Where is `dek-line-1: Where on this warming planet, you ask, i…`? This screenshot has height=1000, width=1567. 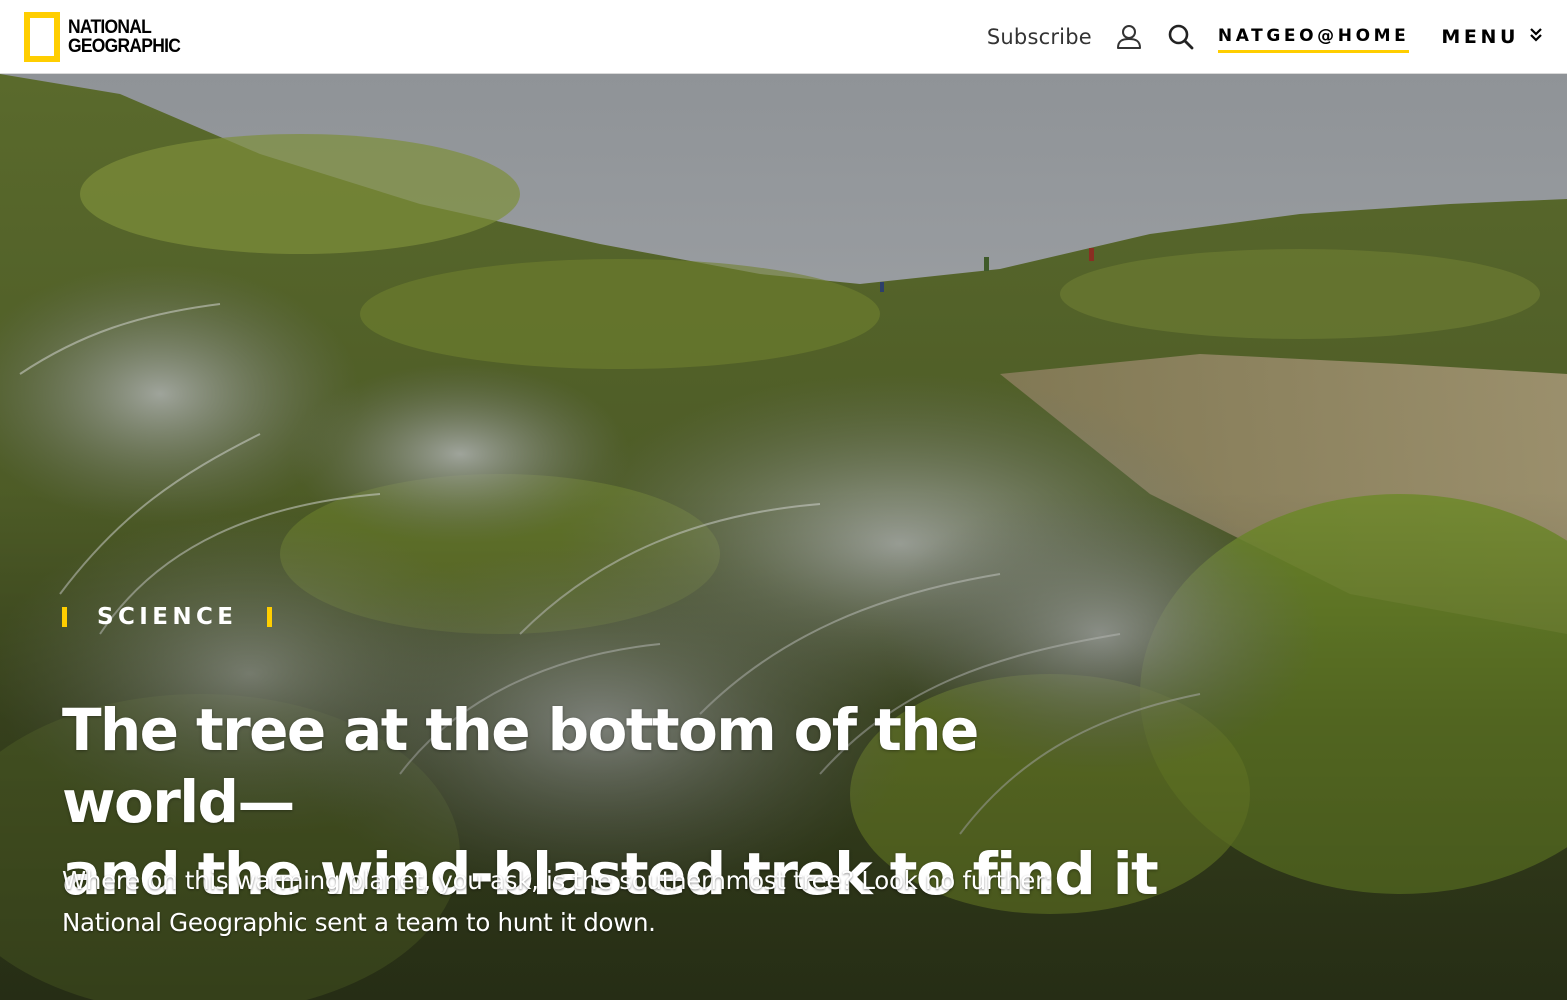
dek-line-1: Where on this warming planet, you ask, i… is located at coordinates (557, 880).